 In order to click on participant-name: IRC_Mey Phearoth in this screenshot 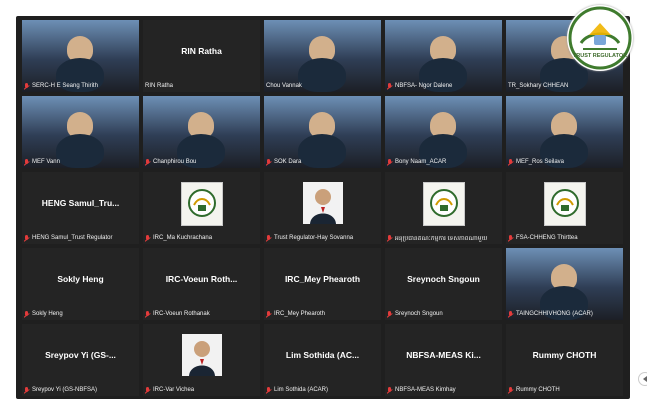, I will do `click(300, 314)`.